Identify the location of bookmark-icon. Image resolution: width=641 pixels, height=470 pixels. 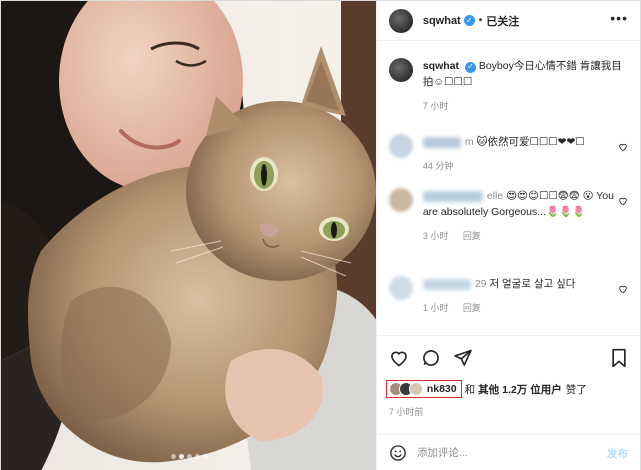
(619, 358).